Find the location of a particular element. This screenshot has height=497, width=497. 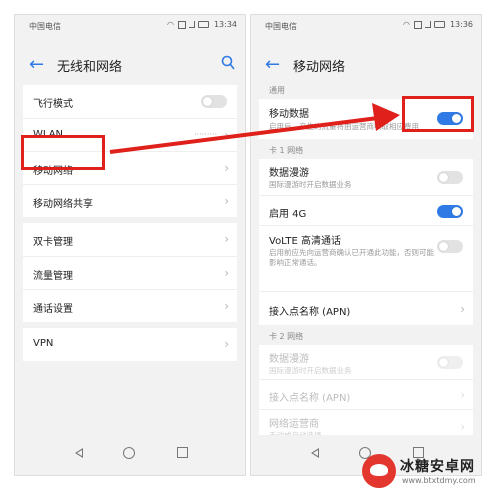

watermark: 冰糖安卓网 www.btxtdmy.com is located at coordinates (428, 472).